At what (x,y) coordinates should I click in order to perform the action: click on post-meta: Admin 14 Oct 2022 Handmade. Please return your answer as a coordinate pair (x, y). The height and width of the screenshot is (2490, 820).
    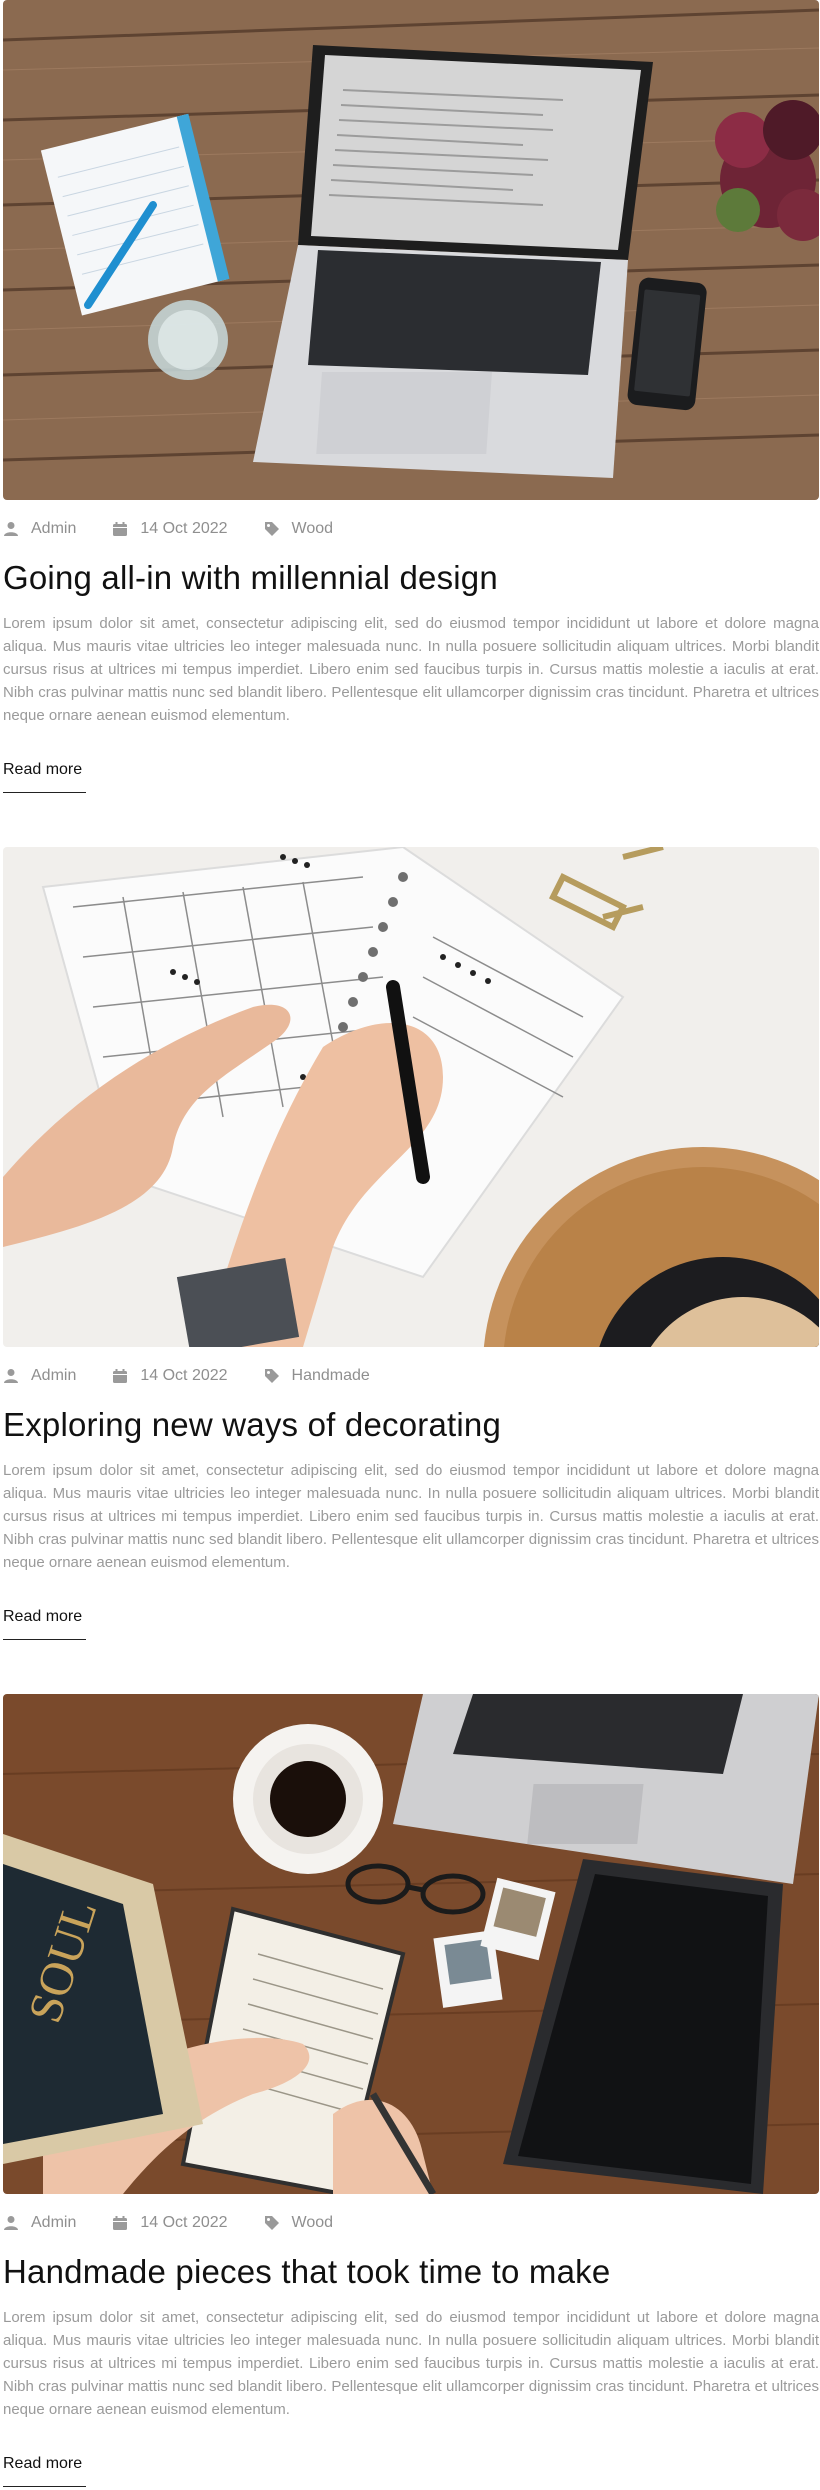
    Looking at the image, I should click on (204, 1376).